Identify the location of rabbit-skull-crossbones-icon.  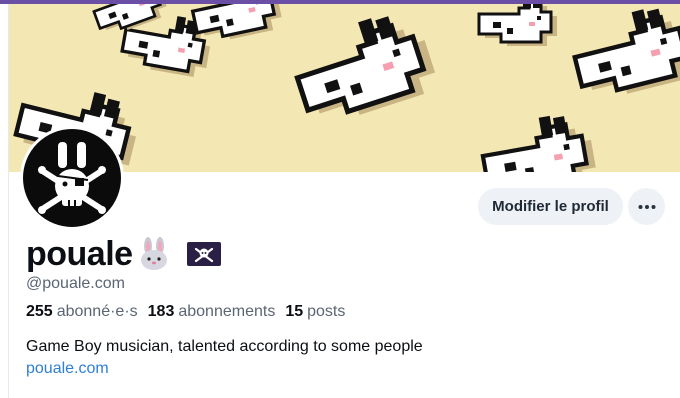
(72, 178).